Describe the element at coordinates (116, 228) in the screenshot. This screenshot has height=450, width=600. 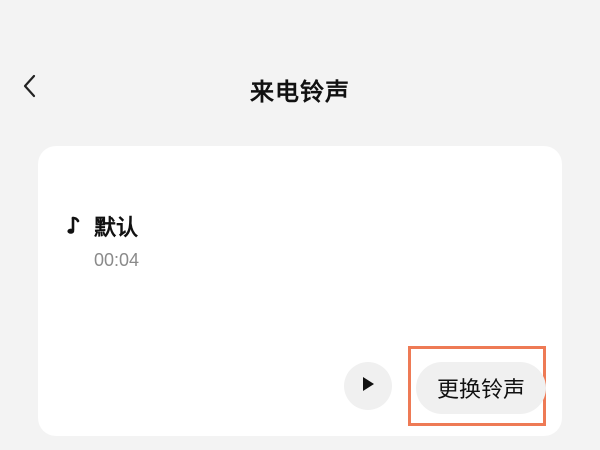
I see `ringtone-name: 默认` at that location.